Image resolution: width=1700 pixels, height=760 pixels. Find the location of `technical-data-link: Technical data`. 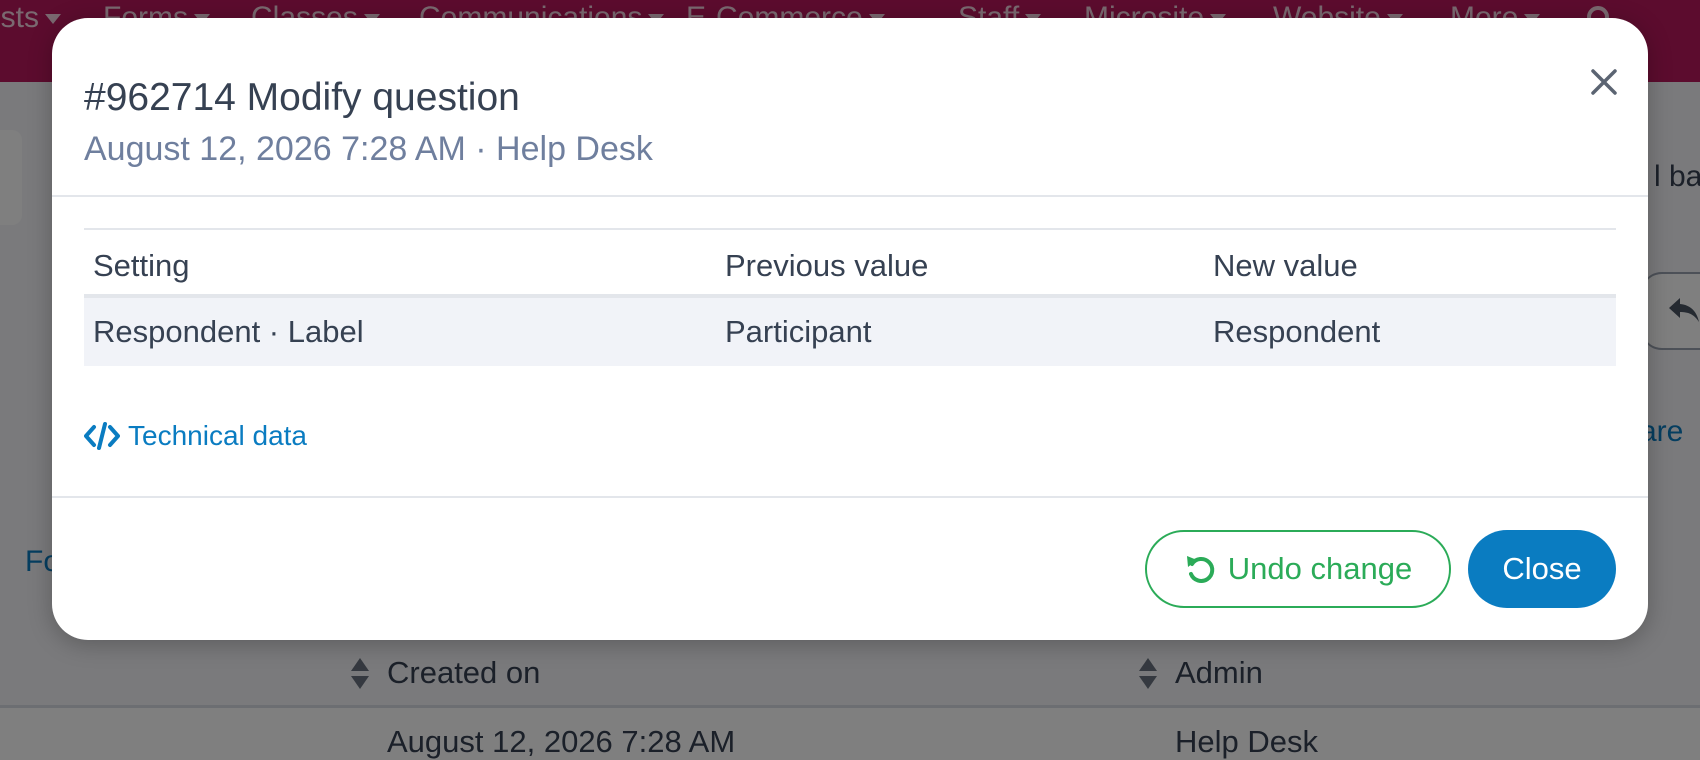

technical-data-link: Technical data is located at coordinates (195, 436).